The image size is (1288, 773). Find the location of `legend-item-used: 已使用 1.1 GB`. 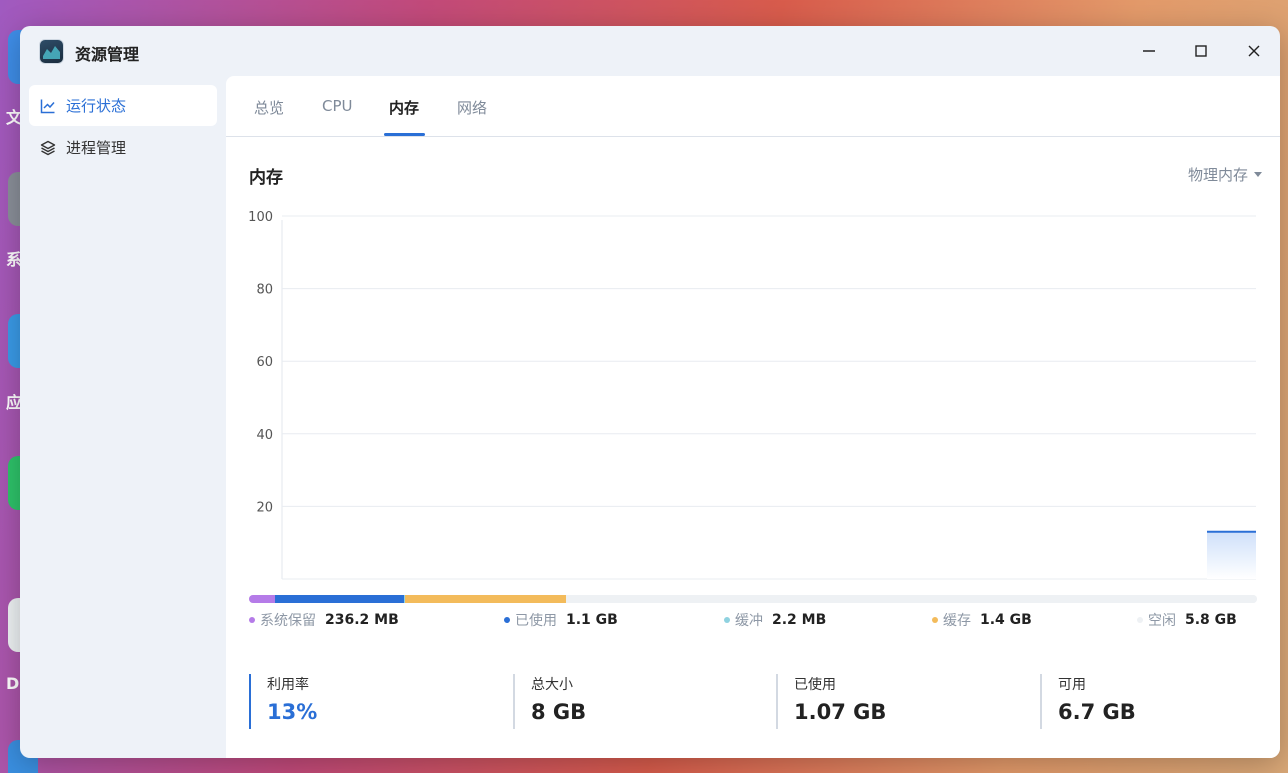

legend-item-used: 已使用 1.1 GB is located at coordinates (561, 620).